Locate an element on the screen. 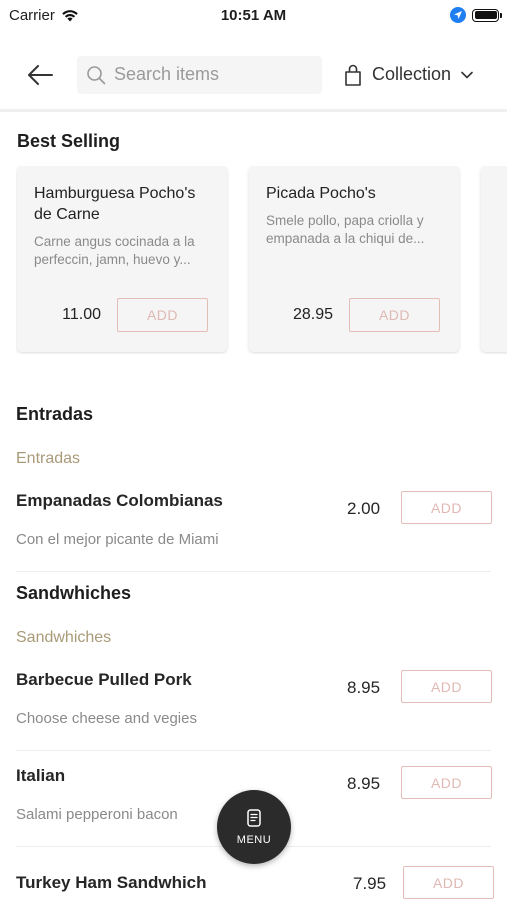  search-box is located at coordinates (199, 74).